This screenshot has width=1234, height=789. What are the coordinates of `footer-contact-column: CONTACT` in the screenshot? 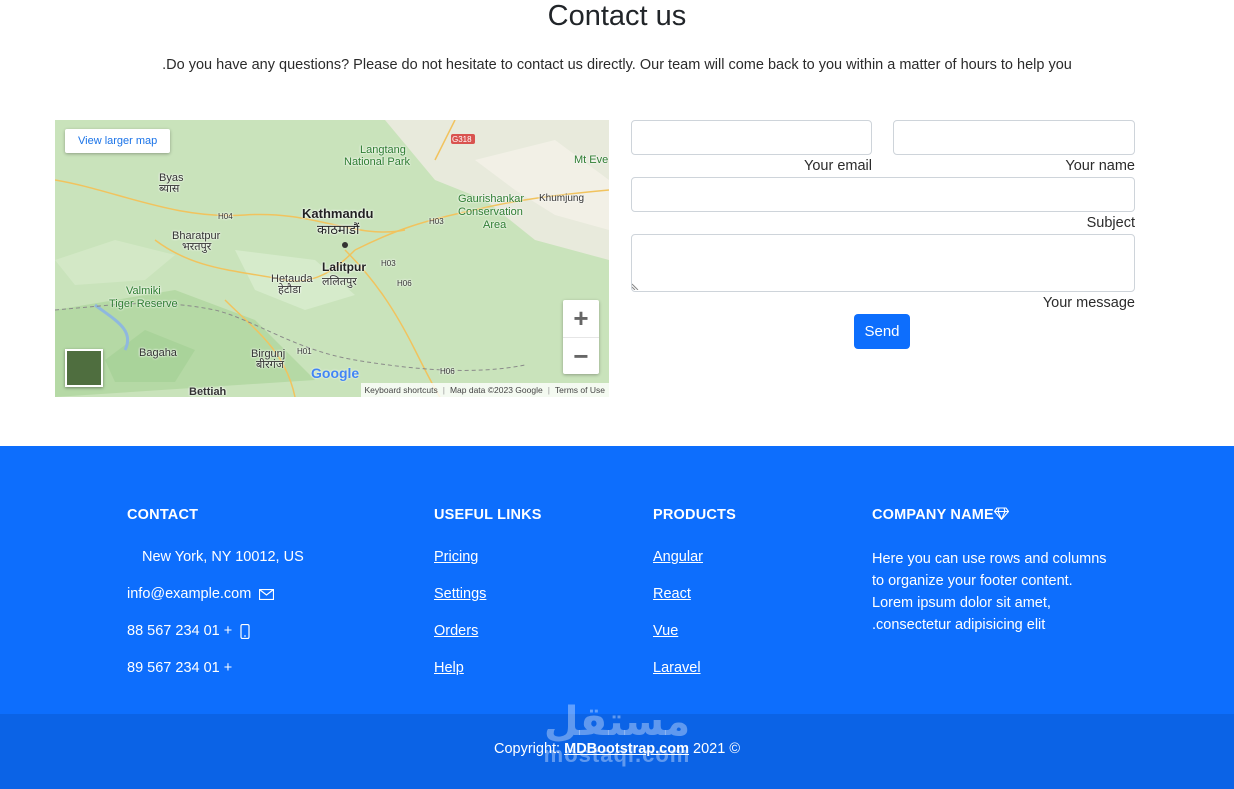 It's located at (162, 515).